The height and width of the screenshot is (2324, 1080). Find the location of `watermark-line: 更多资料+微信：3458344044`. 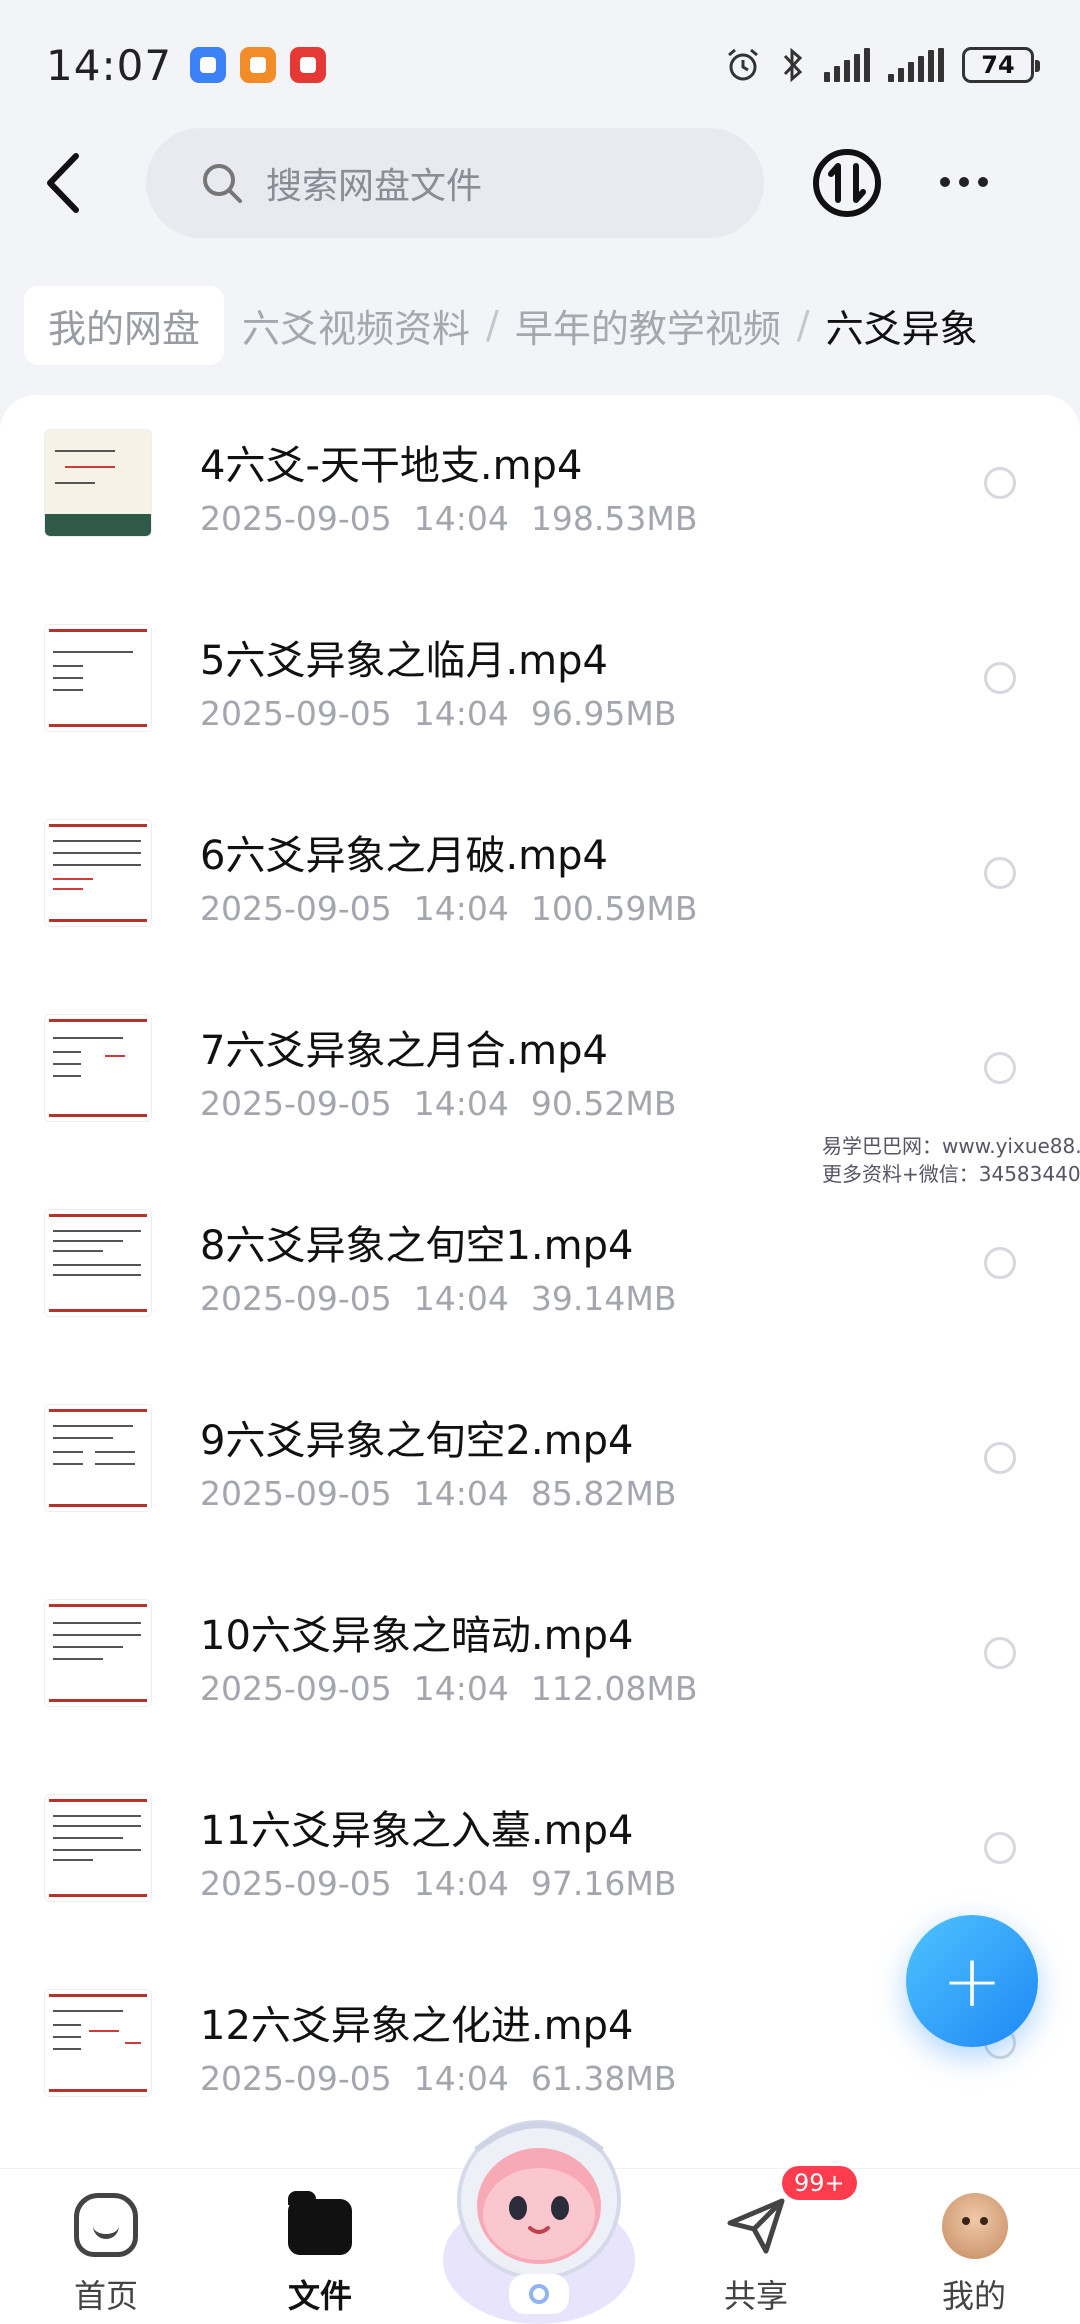

watermark-line: 更多资料+微信：3458344044 is located at coordinates (951, 1174).